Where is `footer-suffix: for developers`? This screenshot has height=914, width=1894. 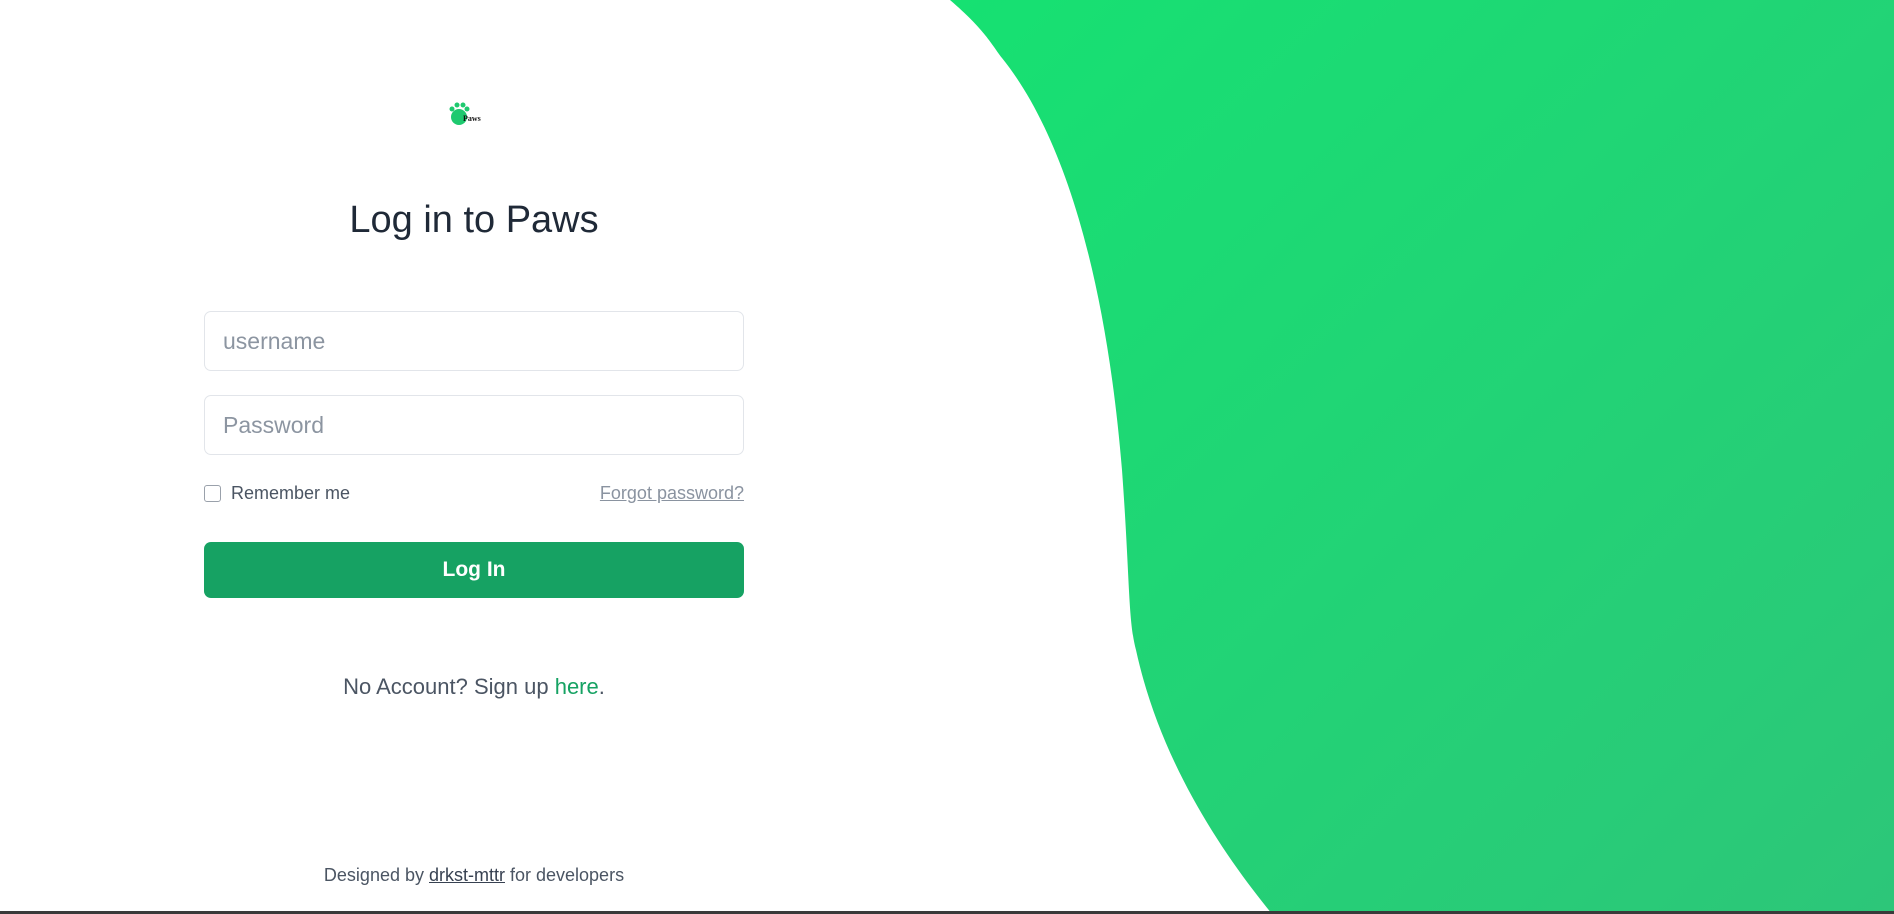
footer-suffix: for developers is located at coordinates (565, 875).